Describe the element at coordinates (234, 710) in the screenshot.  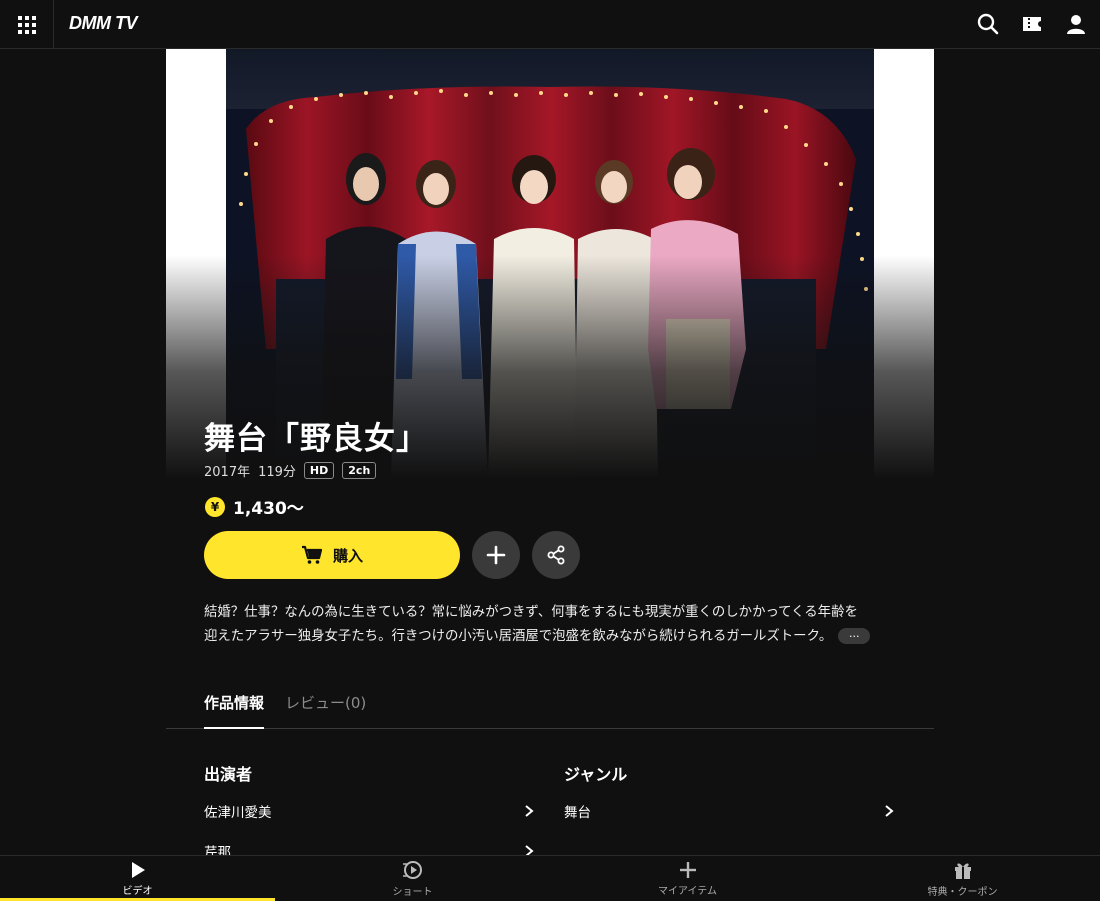
I see `tab-work-info: 作品情報` at that location.